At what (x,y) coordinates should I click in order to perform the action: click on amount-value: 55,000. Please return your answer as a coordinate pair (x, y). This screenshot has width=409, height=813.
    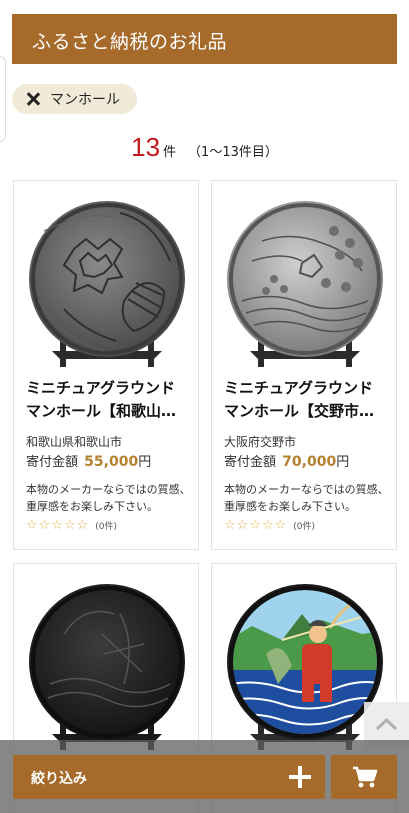
    Looking at the image, I should click on (111, 462).